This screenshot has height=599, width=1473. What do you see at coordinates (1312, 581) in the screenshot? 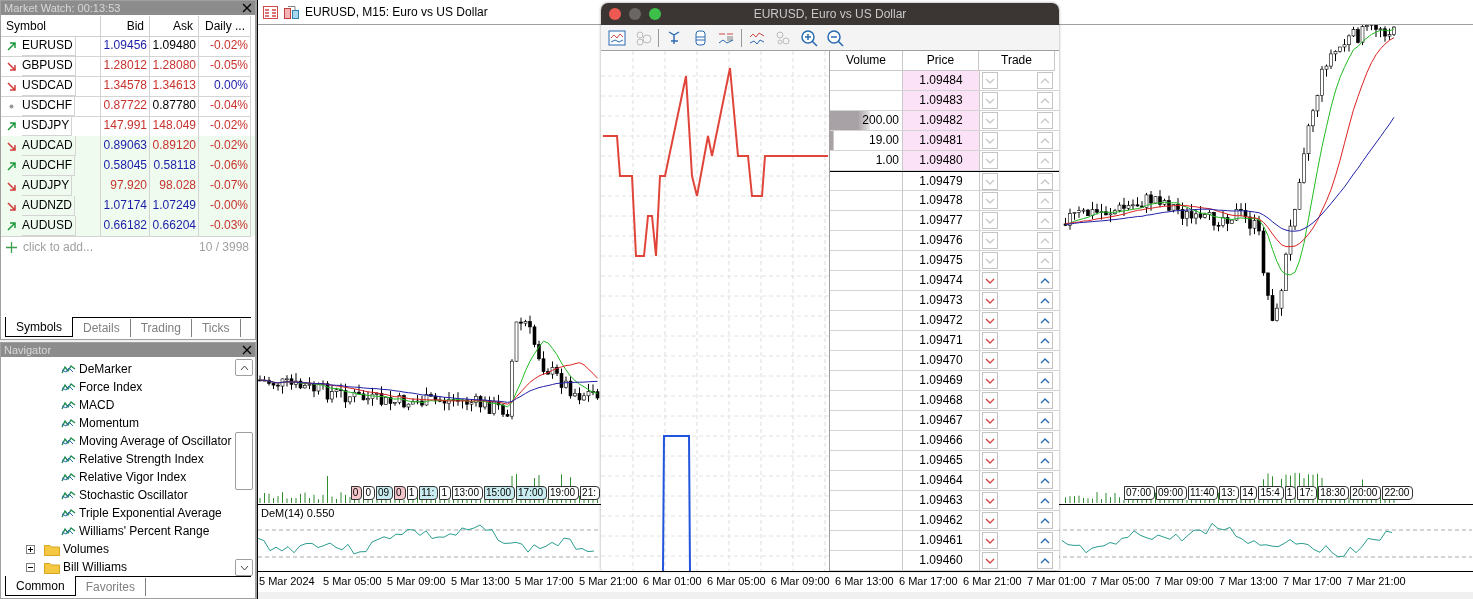
I see `time-label: 7 Mar 17:00` at bounding box center [1312, 581].